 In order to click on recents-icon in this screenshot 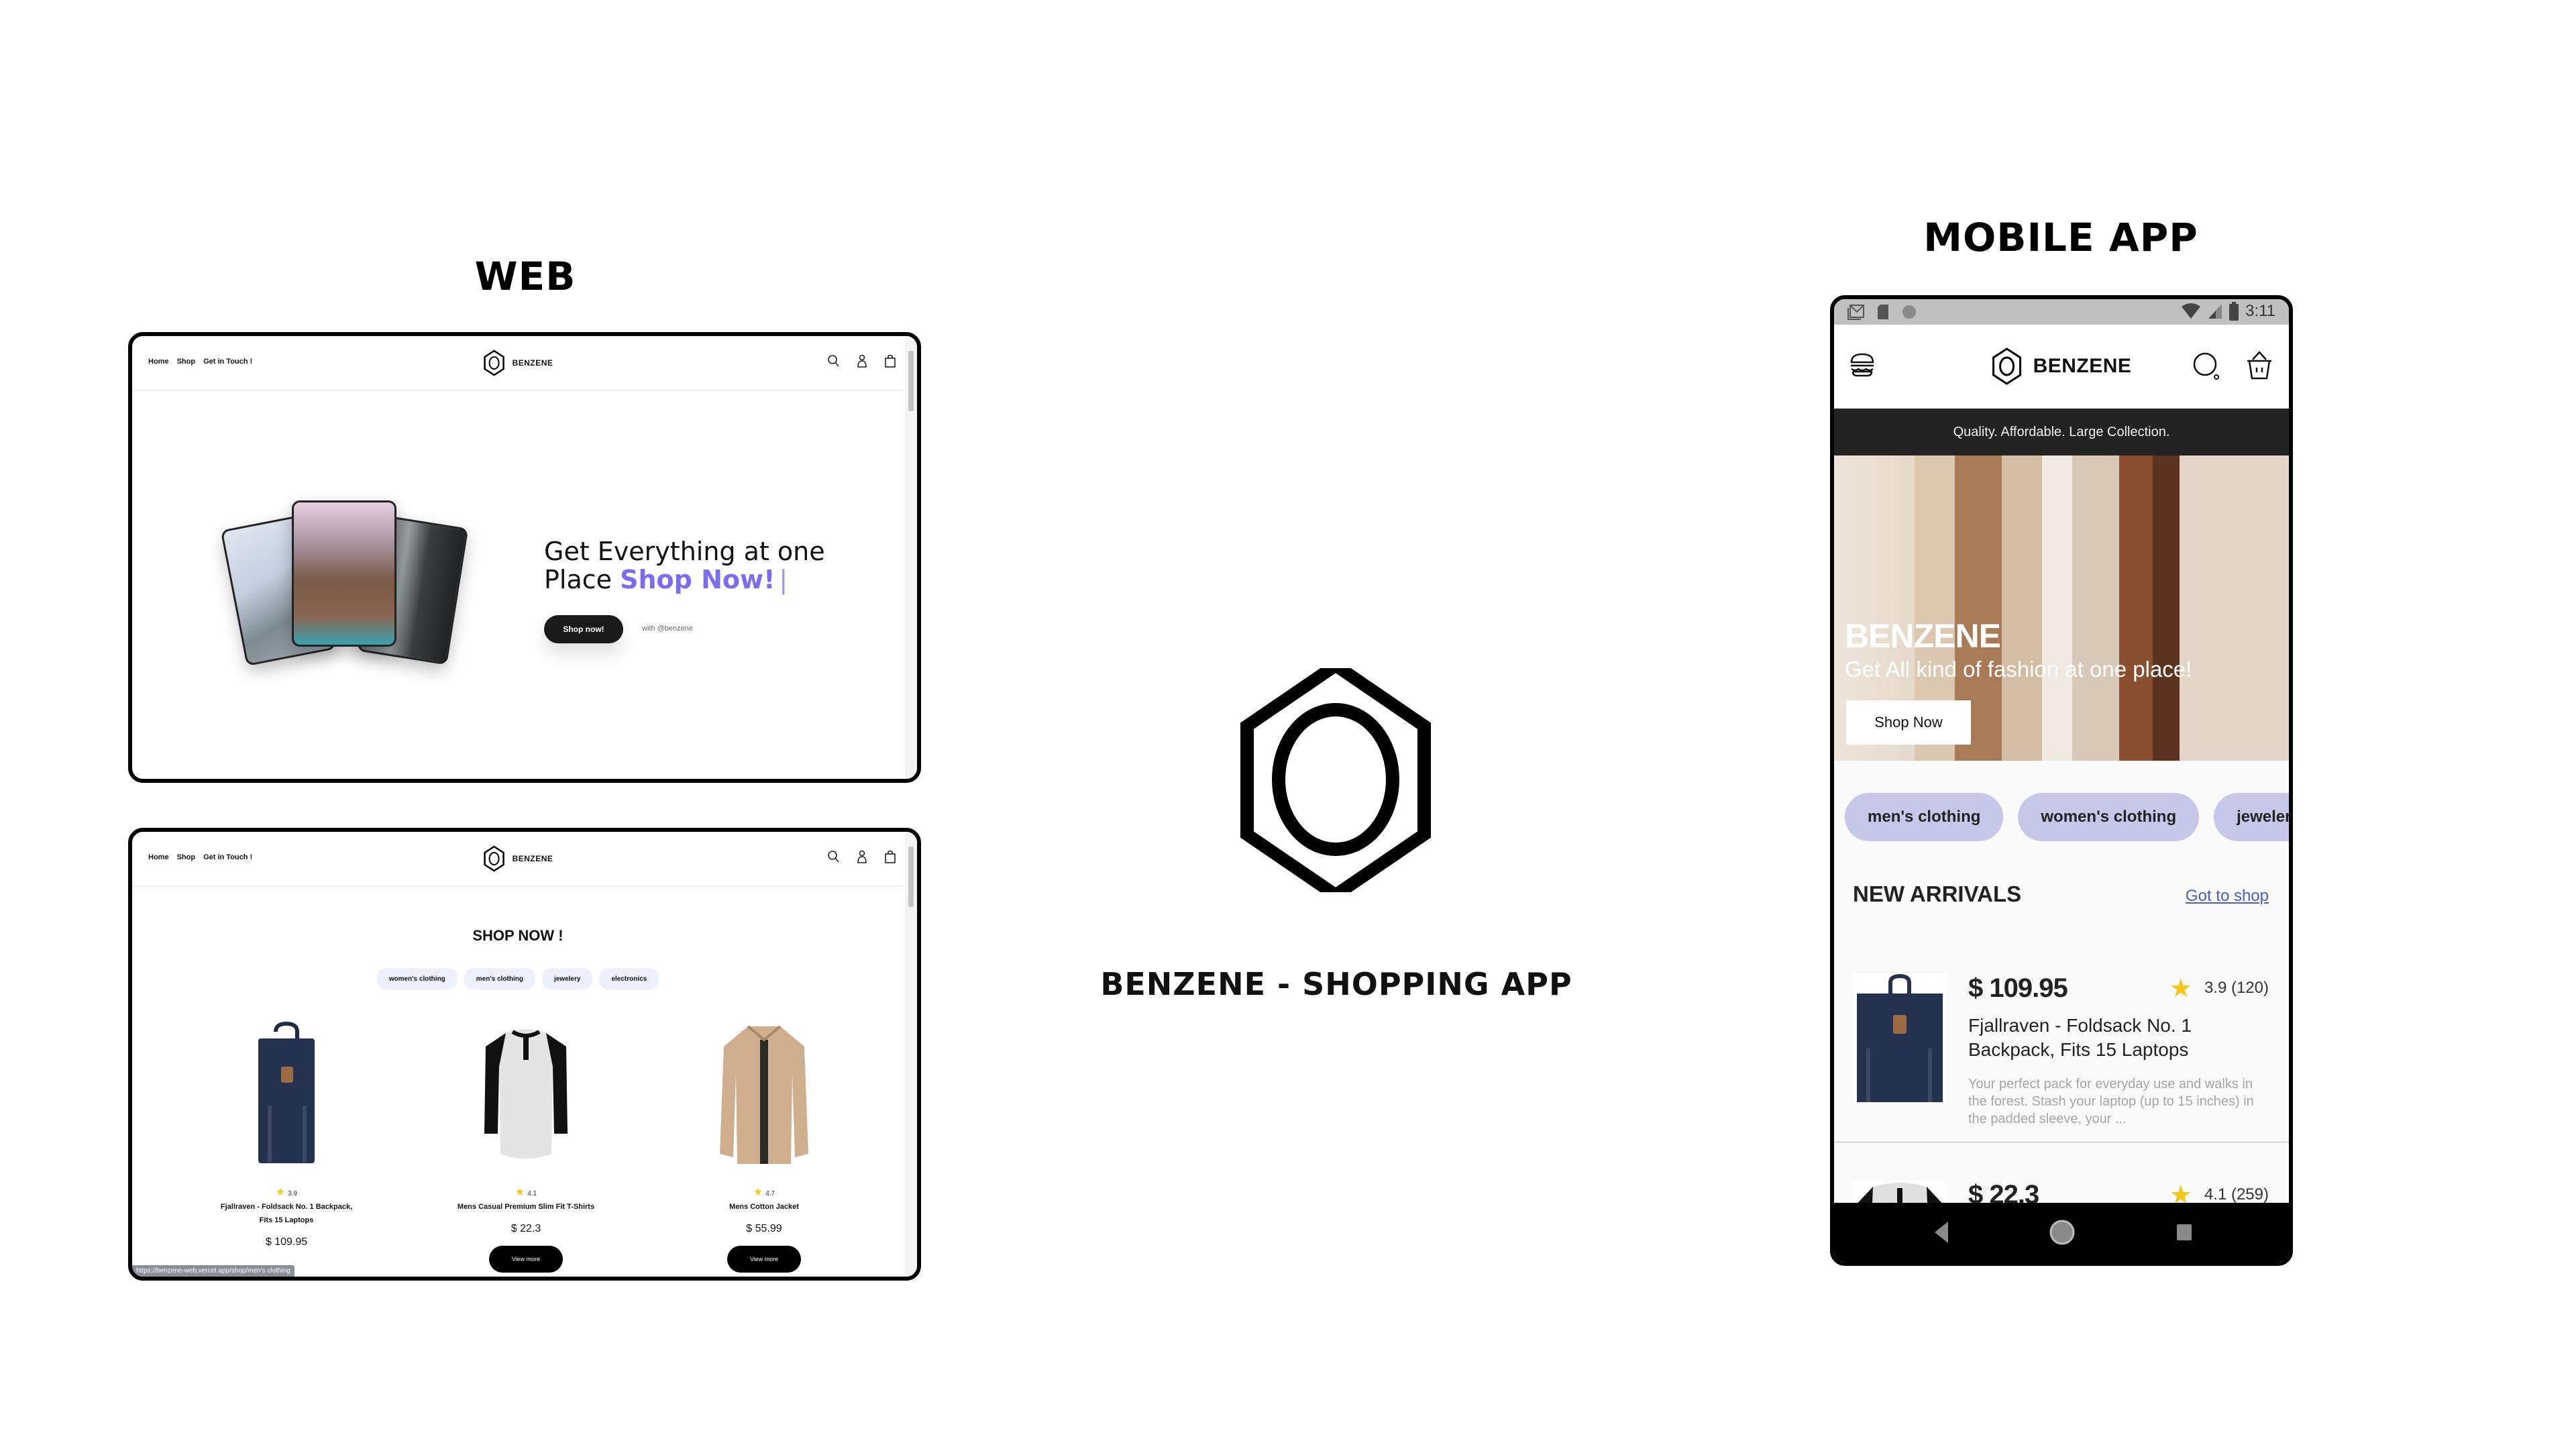, I will do `click(2184, 1232)`.